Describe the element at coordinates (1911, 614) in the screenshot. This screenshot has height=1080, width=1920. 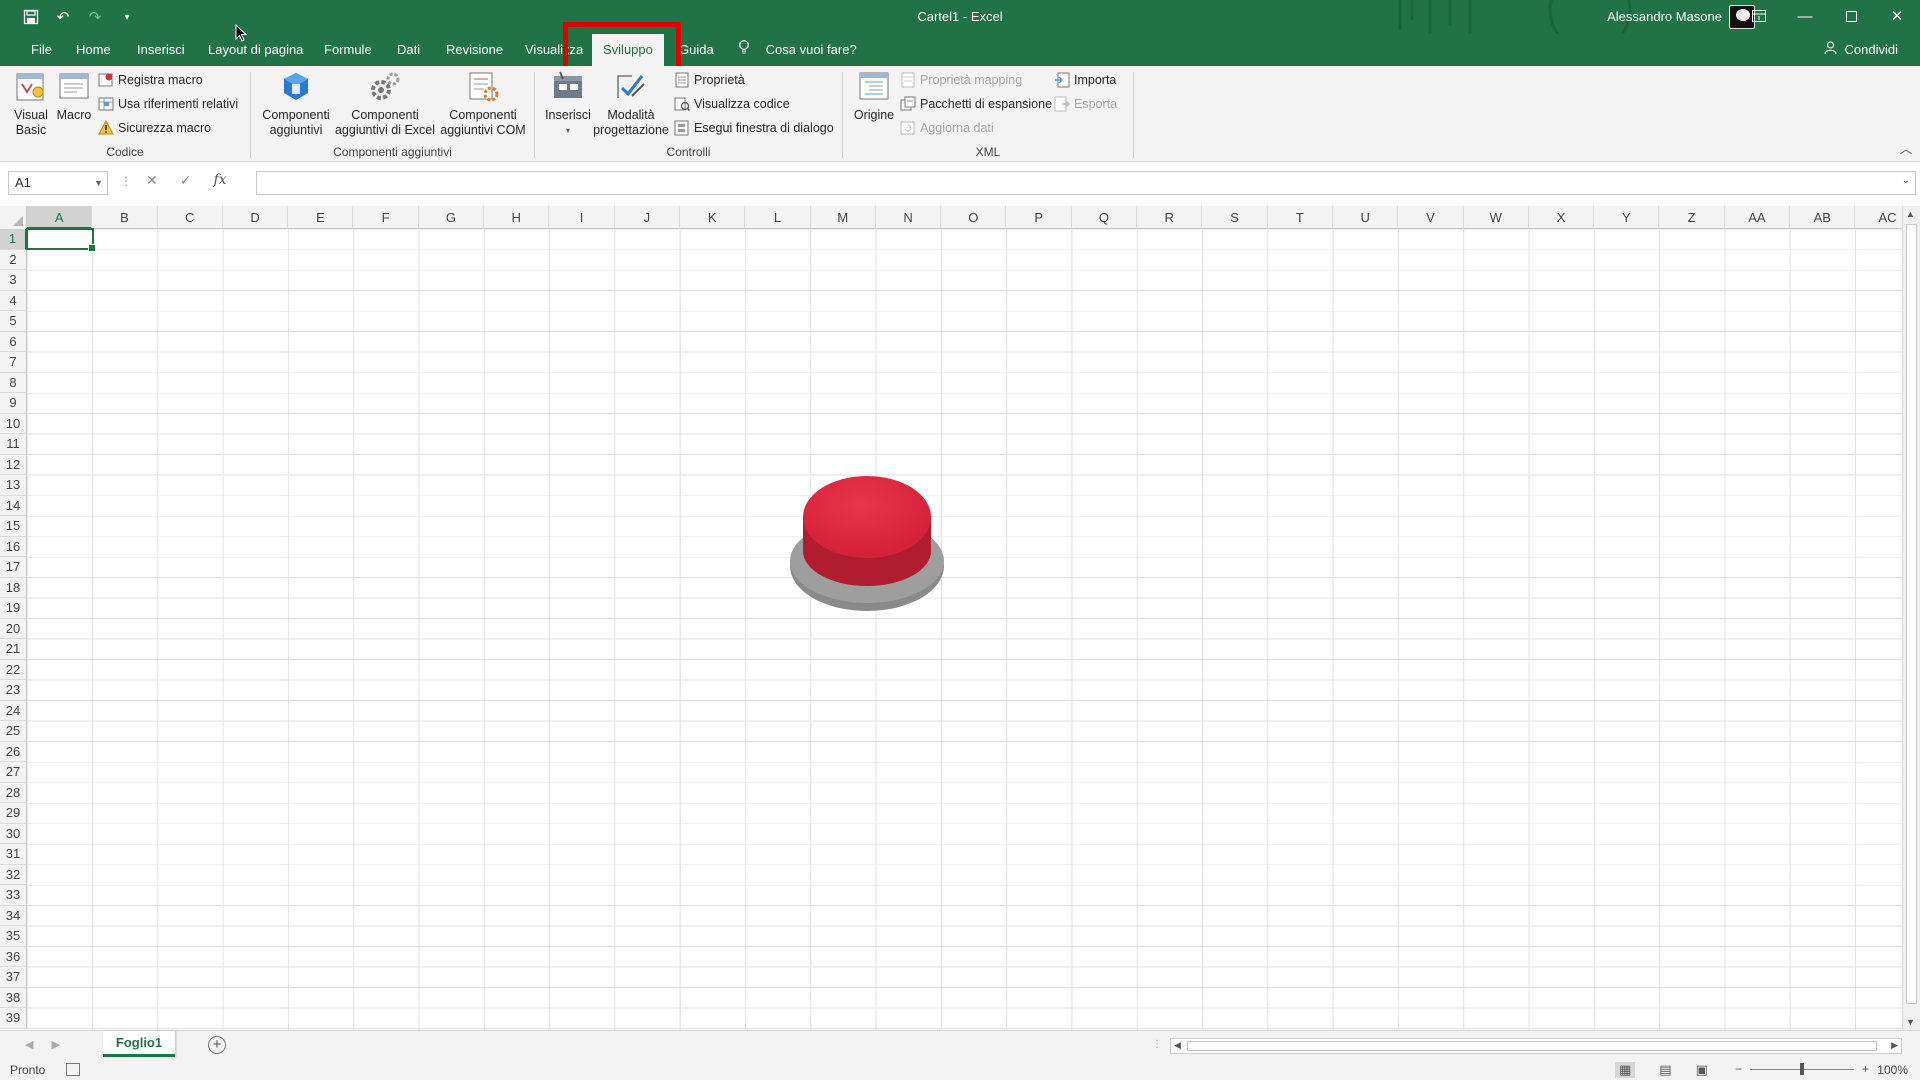
I see `vertical-scroll-thumb` at that location.